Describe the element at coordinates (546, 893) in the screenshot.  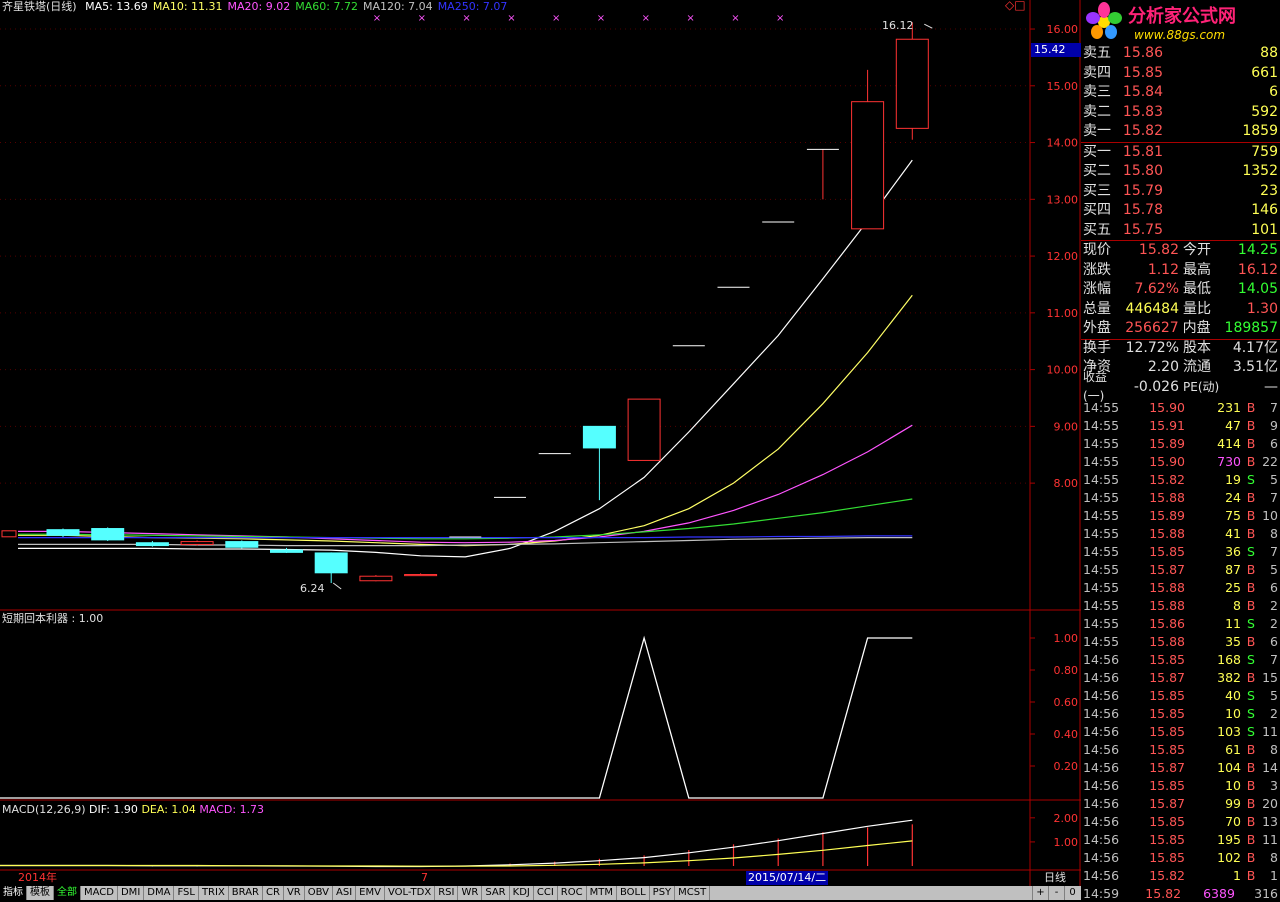
I see `tab-cci: CCI` at that location.